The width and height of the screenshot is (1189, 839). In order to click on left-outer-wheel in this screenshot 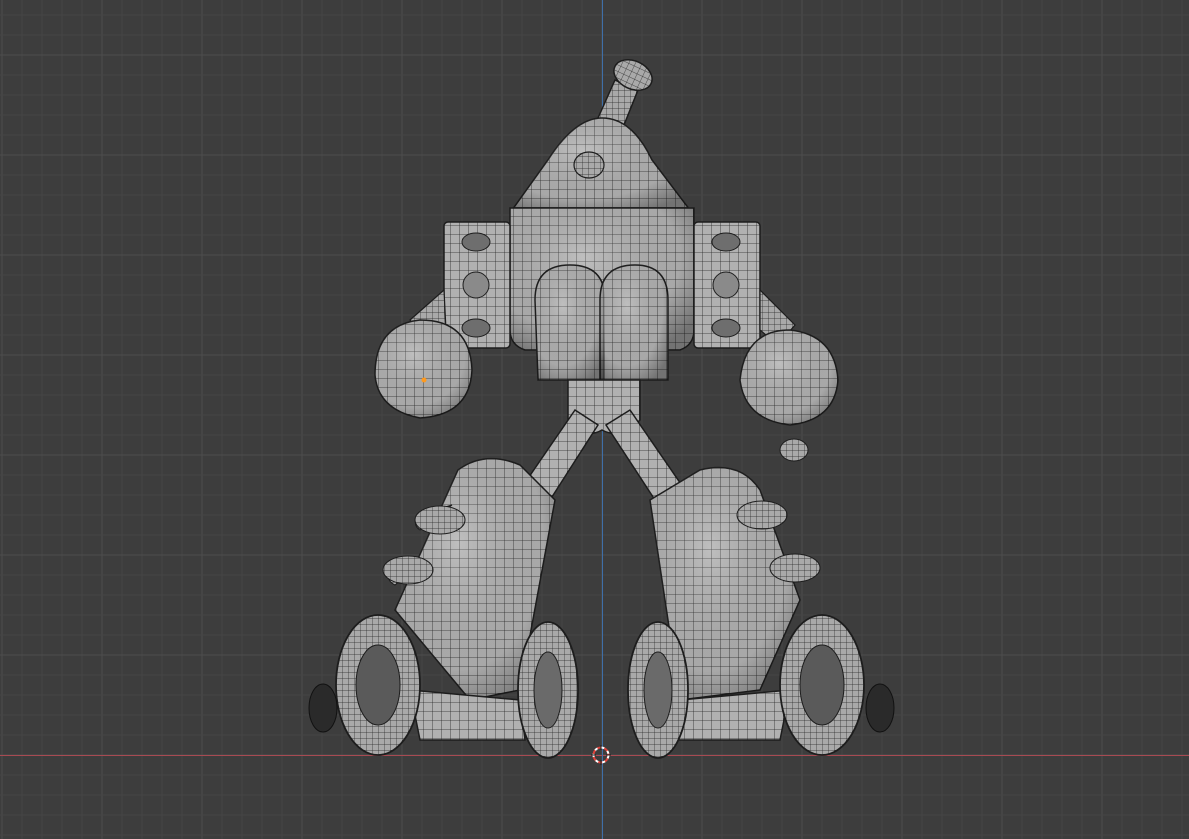, I will do `click(364, 685)`.